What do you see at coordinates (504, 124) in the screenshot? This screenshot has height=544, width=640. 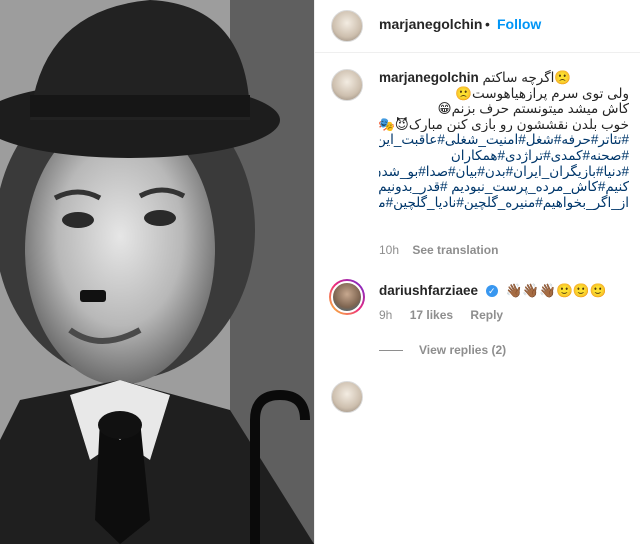 I see `caption-line-4: خوب بلدن نقششون رو بازی کنن مبارک😈🎭😈` at bounding box center [504, 124].